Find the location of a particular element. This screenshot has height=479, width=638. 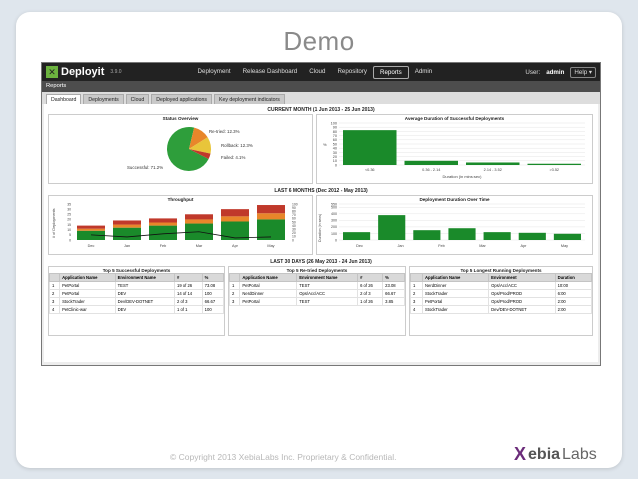

table-row: 2 PetPortal DEV 14 of 14 100 is located at coordinates (136, 293).